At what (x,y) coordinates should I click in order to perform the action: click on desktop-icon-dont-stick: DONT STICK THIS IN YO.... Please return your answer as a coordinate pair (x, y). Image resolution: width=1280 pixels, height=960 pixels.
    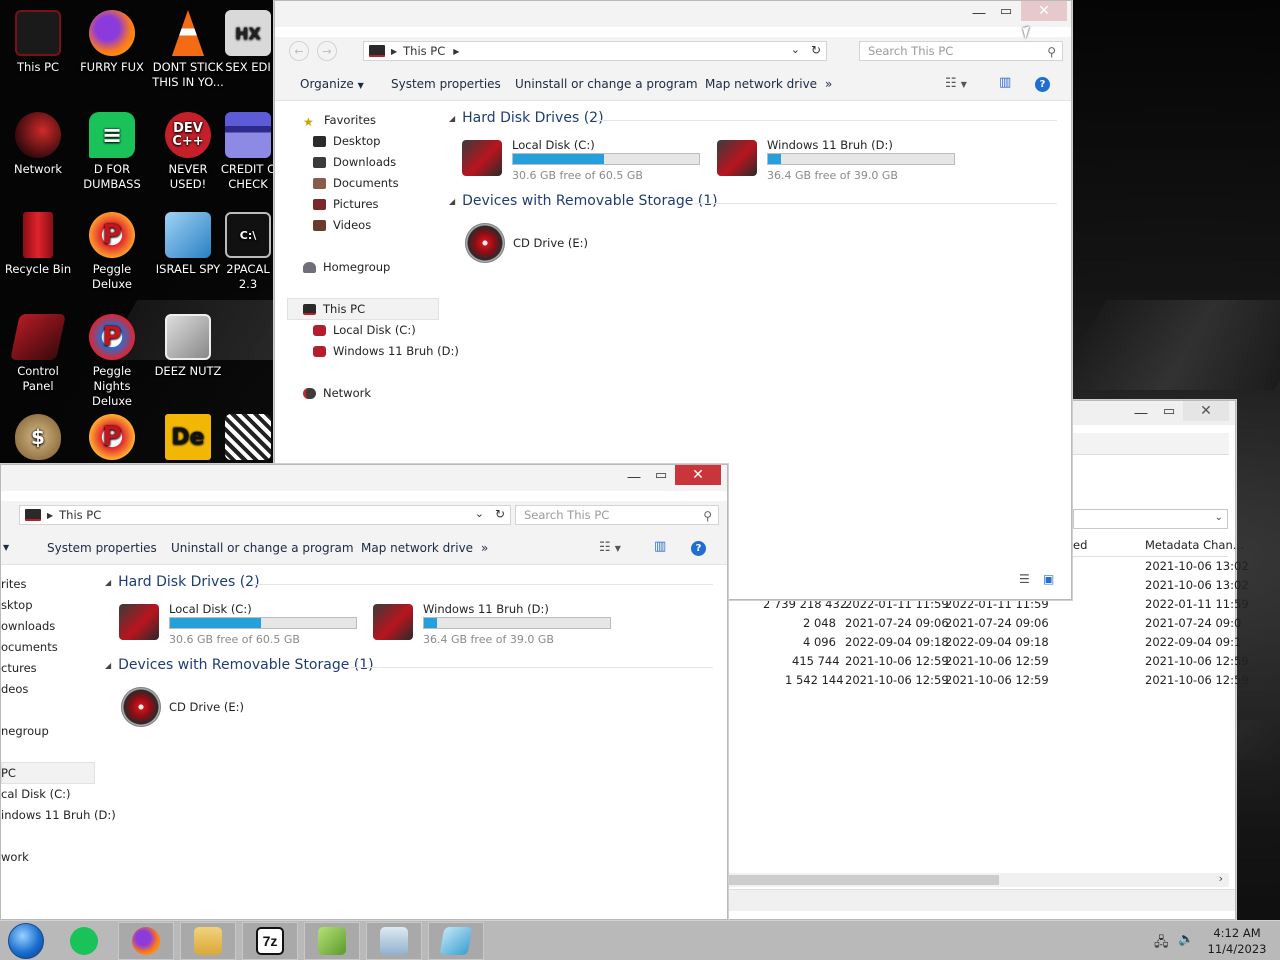
    Looking at the image, I should click on (188, 50).